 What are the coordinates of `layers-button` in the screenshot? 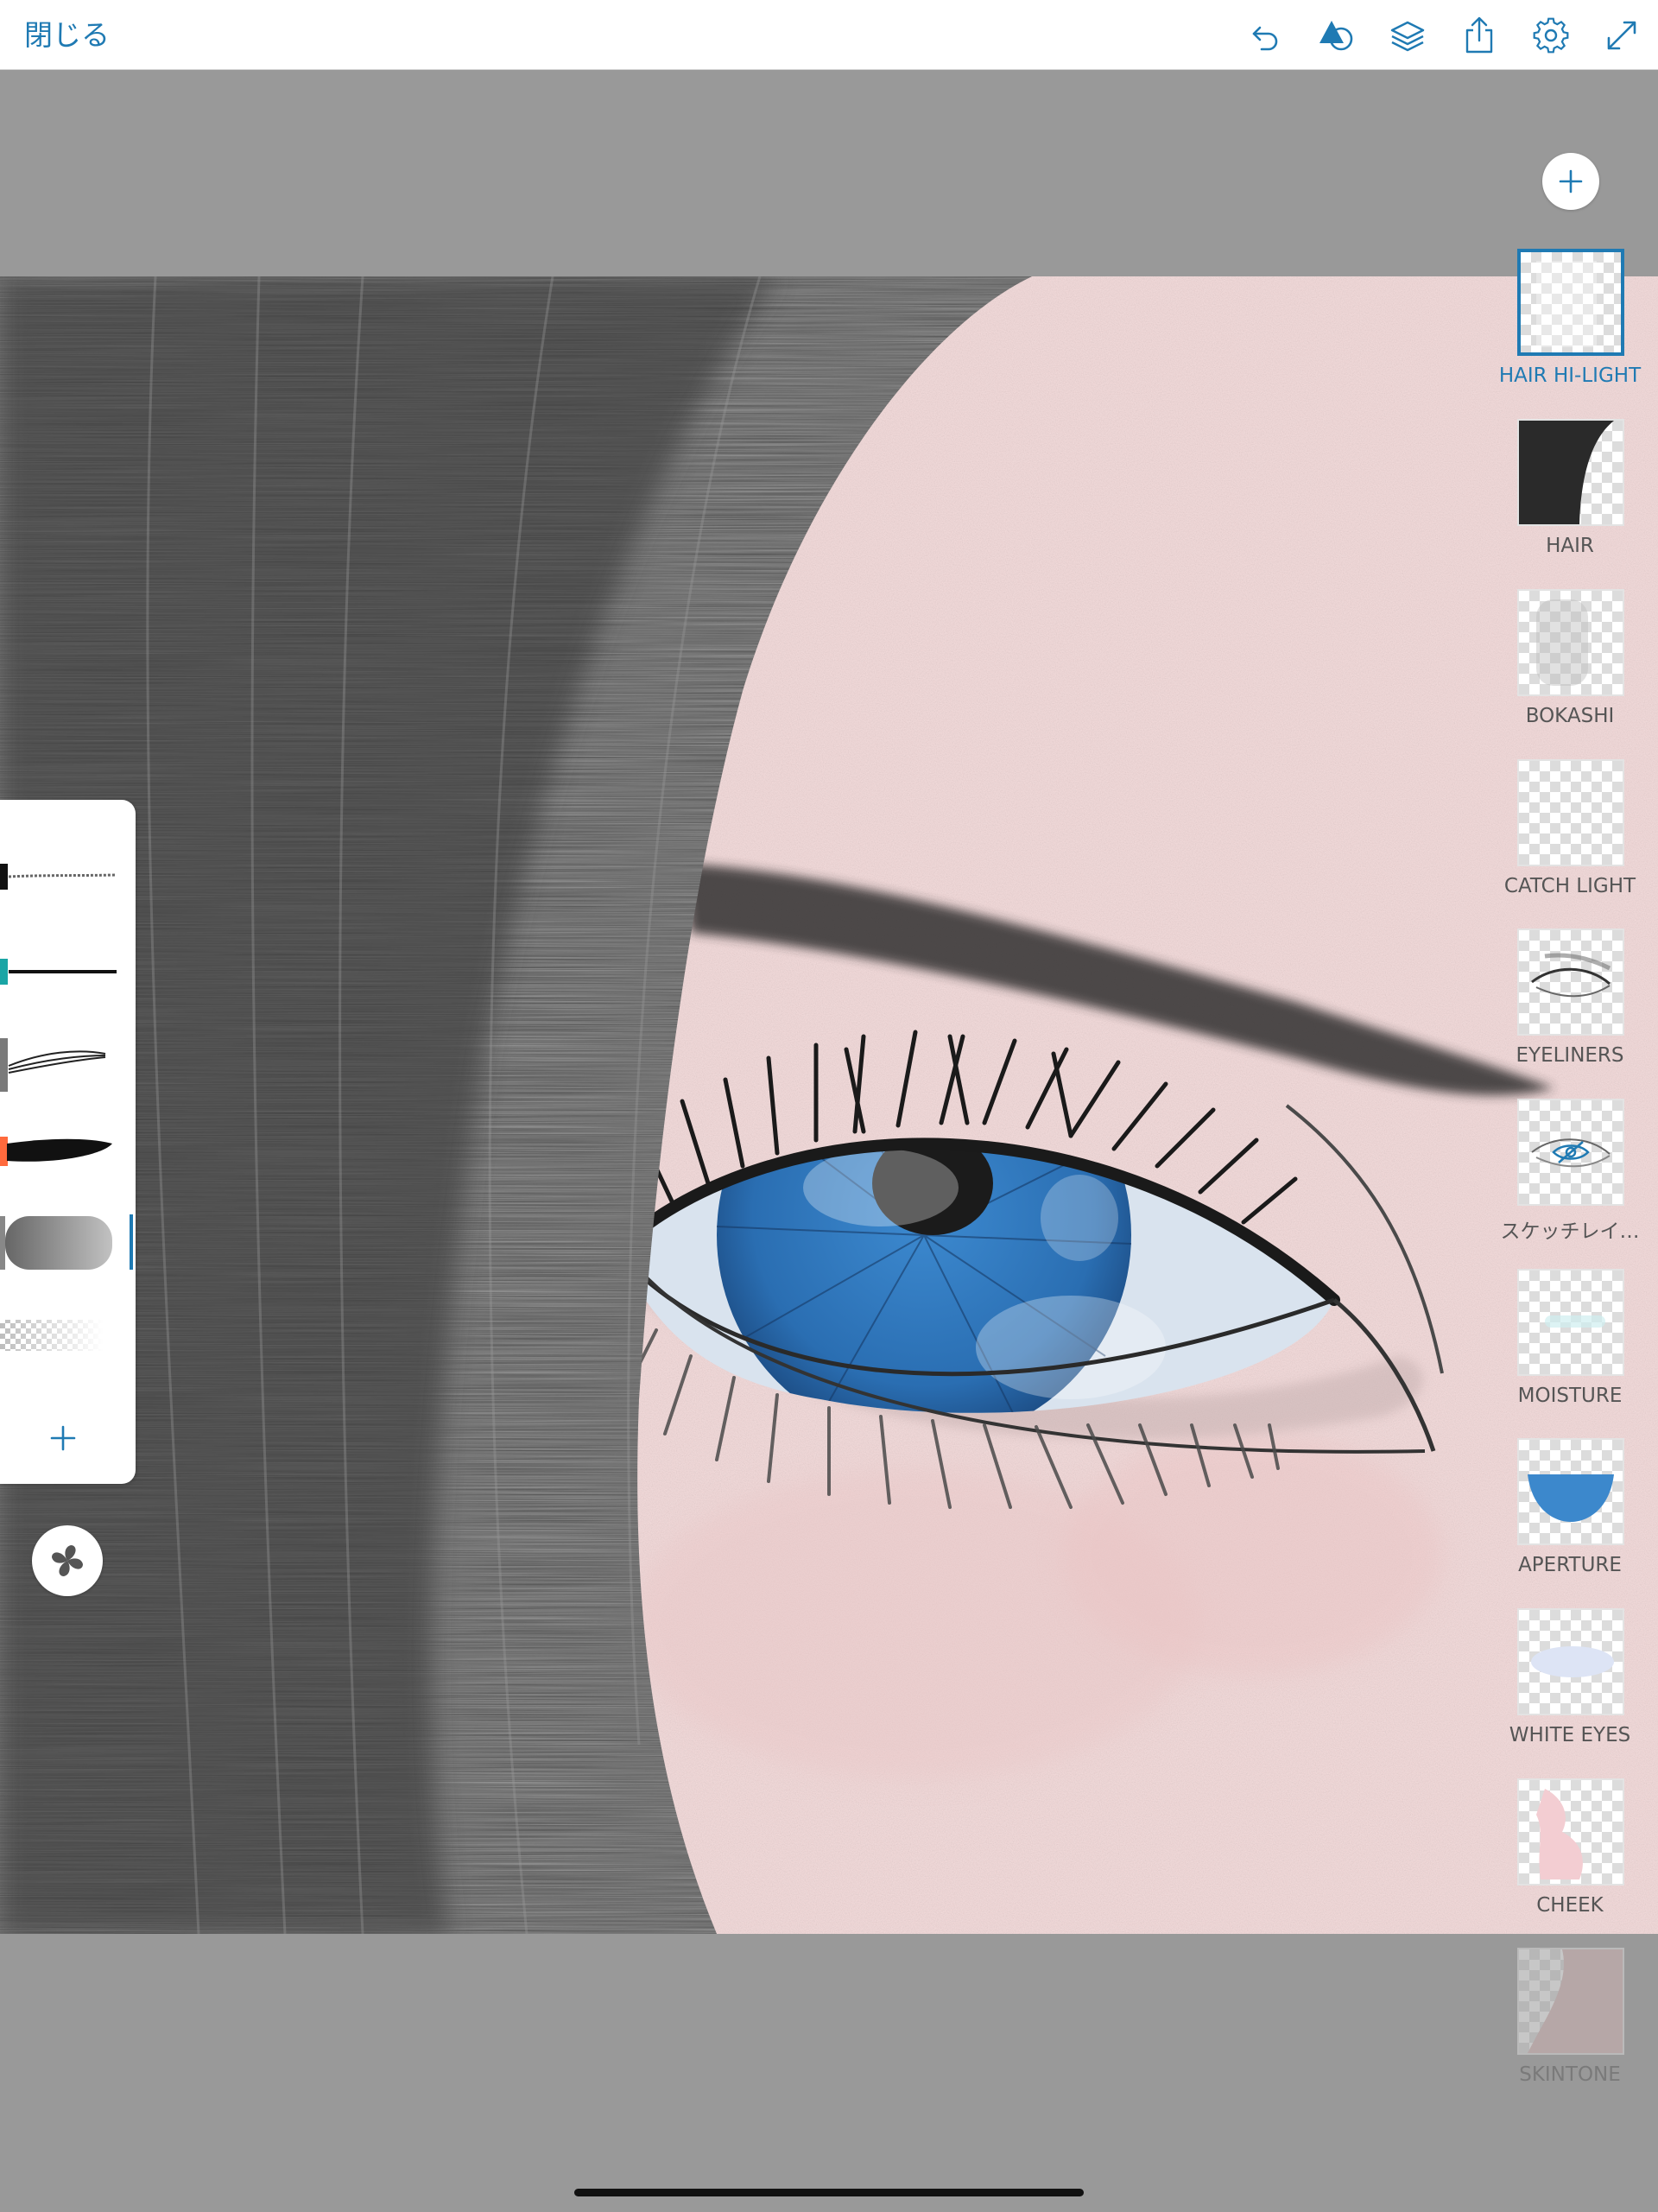 It's located at (1408, 35).